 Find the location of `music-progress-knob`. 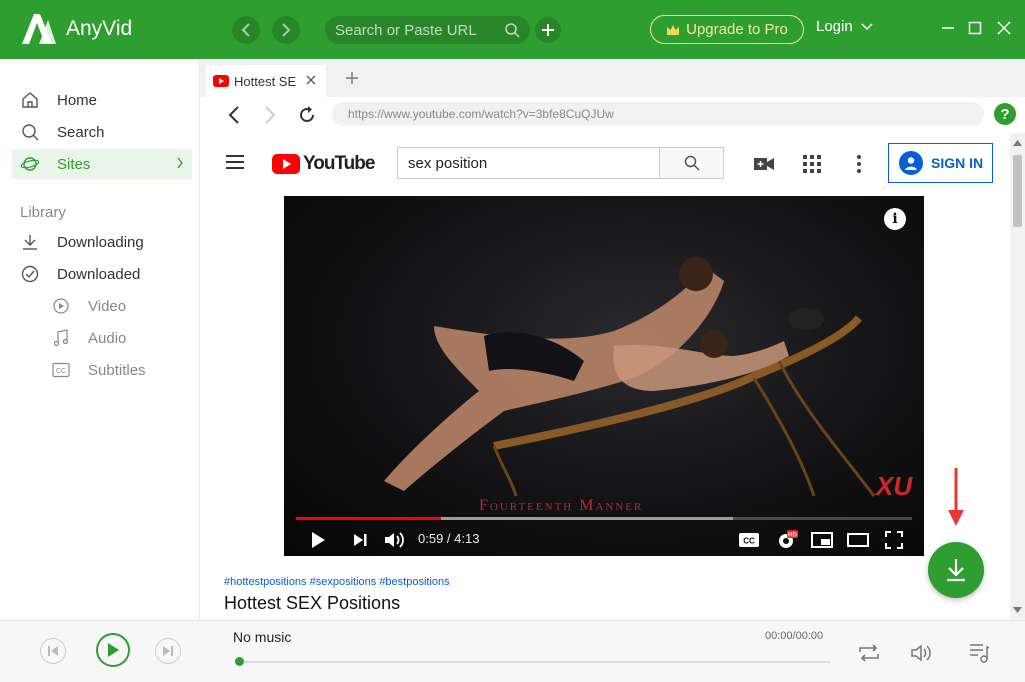

music-progress-knob is located at coordinates (239, 661).